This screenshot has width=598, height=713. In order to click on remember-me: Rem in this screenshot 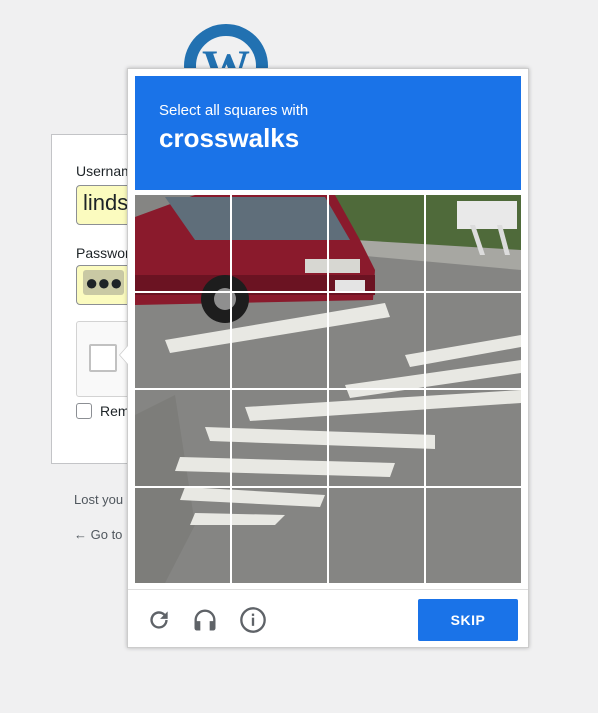, I will do `click(103, 411)`.